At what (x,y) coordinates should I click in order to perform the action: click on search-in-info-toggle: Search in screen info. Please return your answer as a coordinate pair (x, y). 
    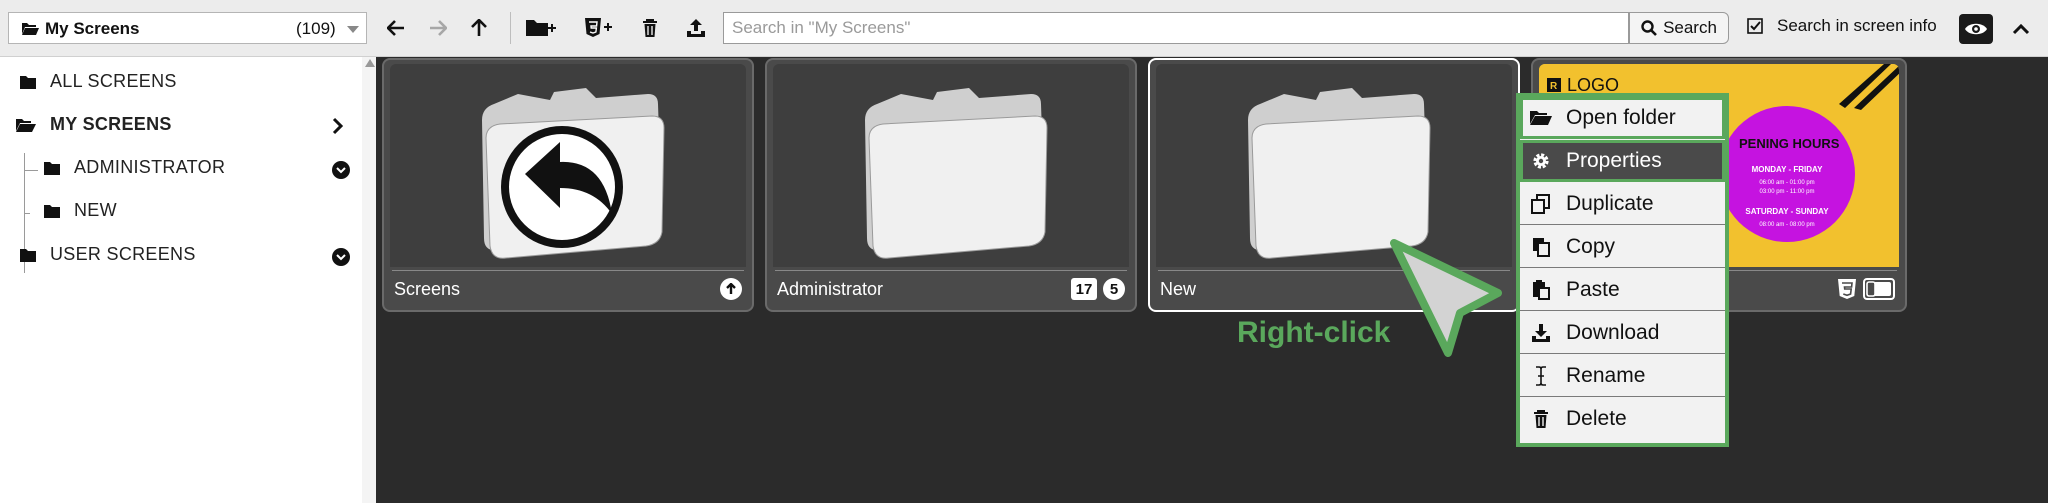
    Looking at the image, I should click on (1842, 26).